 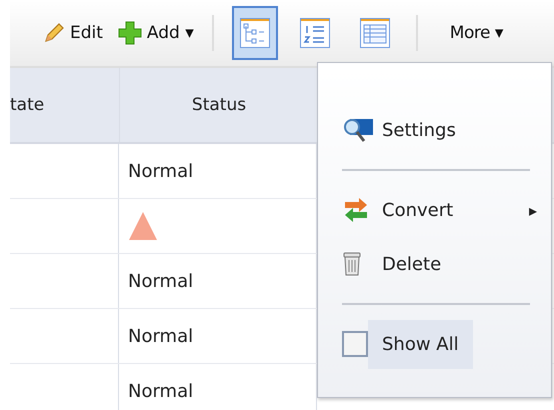 What do you see at coordinates (412, 264) in the screenshot?
I see `menu-item: Delete` at bounding box center [412, 264].